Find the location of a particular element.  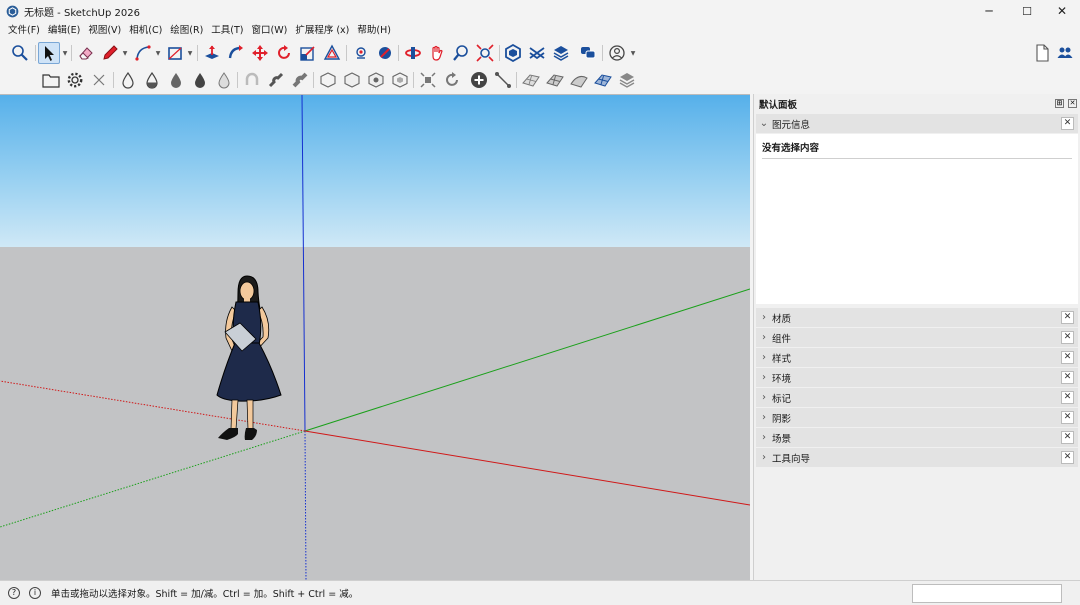

drop-outline-button is located at coordinates (128, 80).